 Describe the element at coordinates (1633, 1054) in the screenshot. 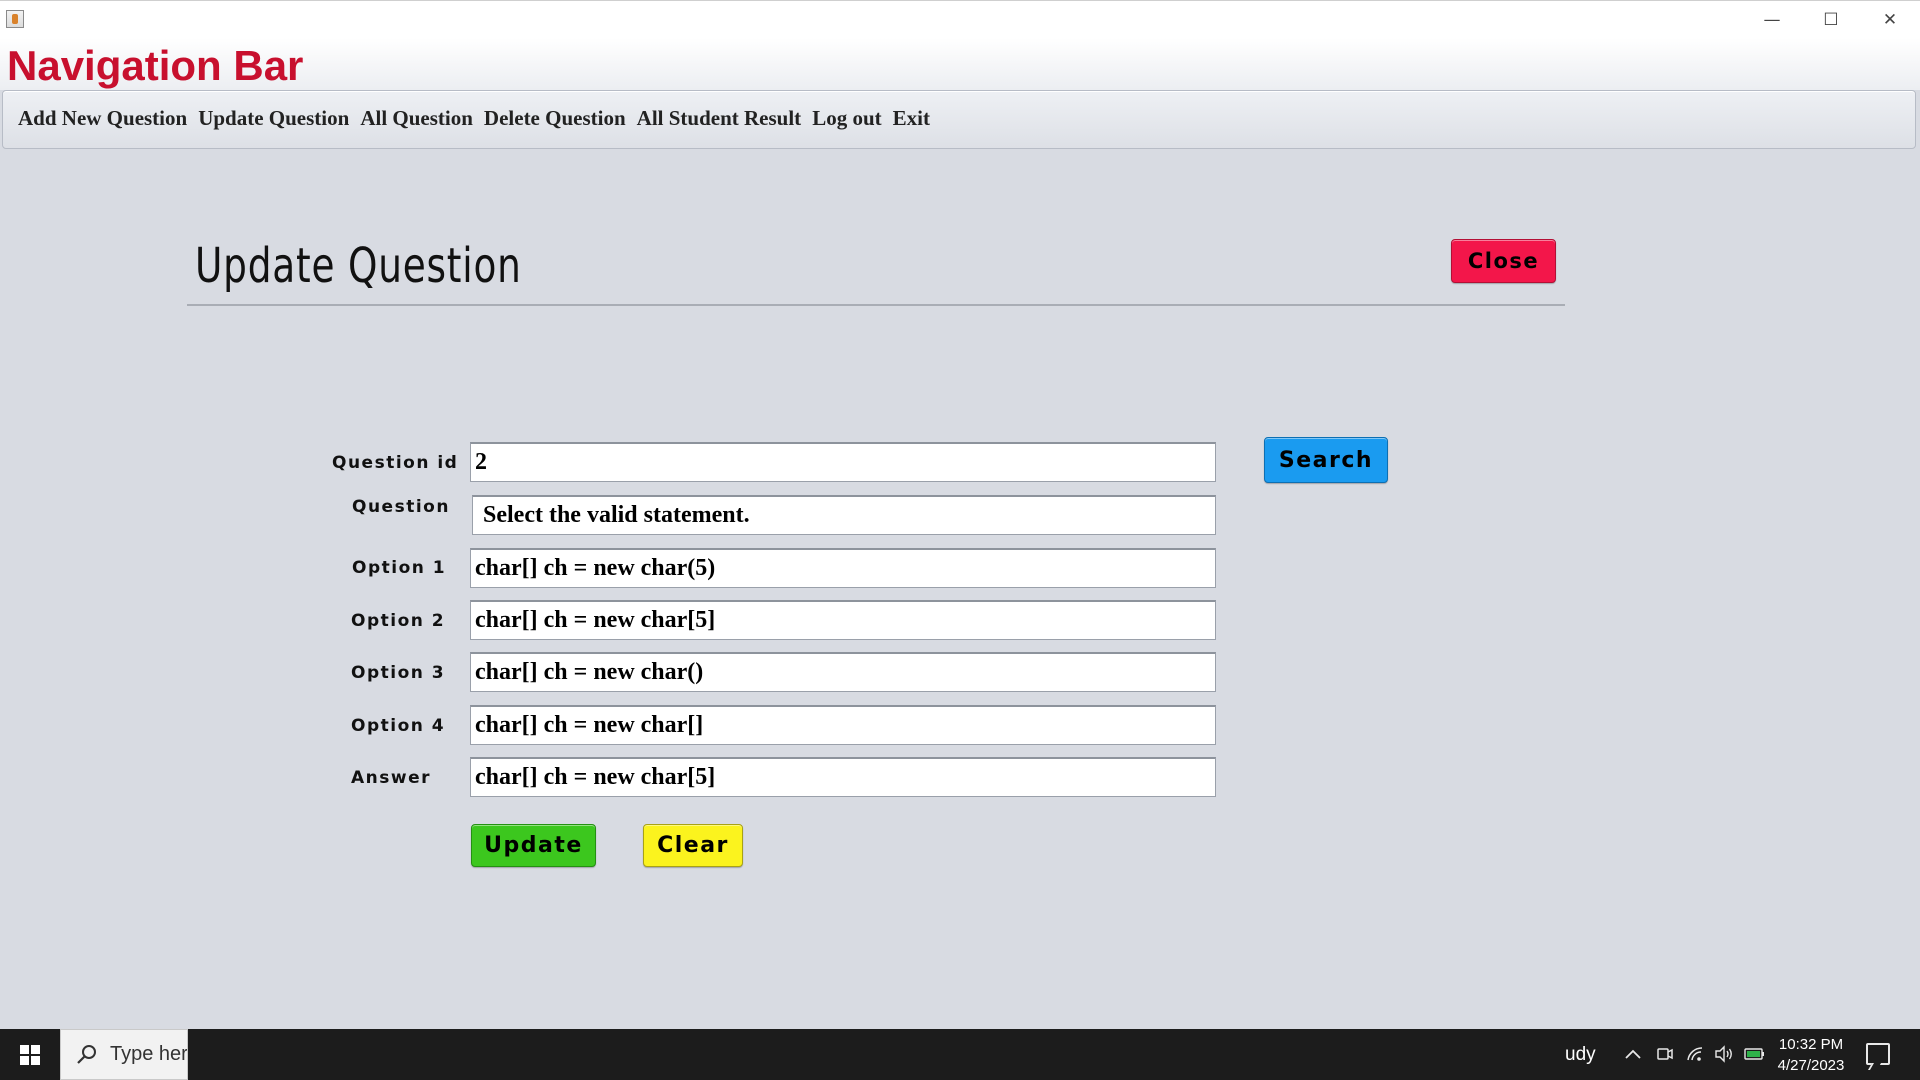

I see `chevron-up-icon` at that location.